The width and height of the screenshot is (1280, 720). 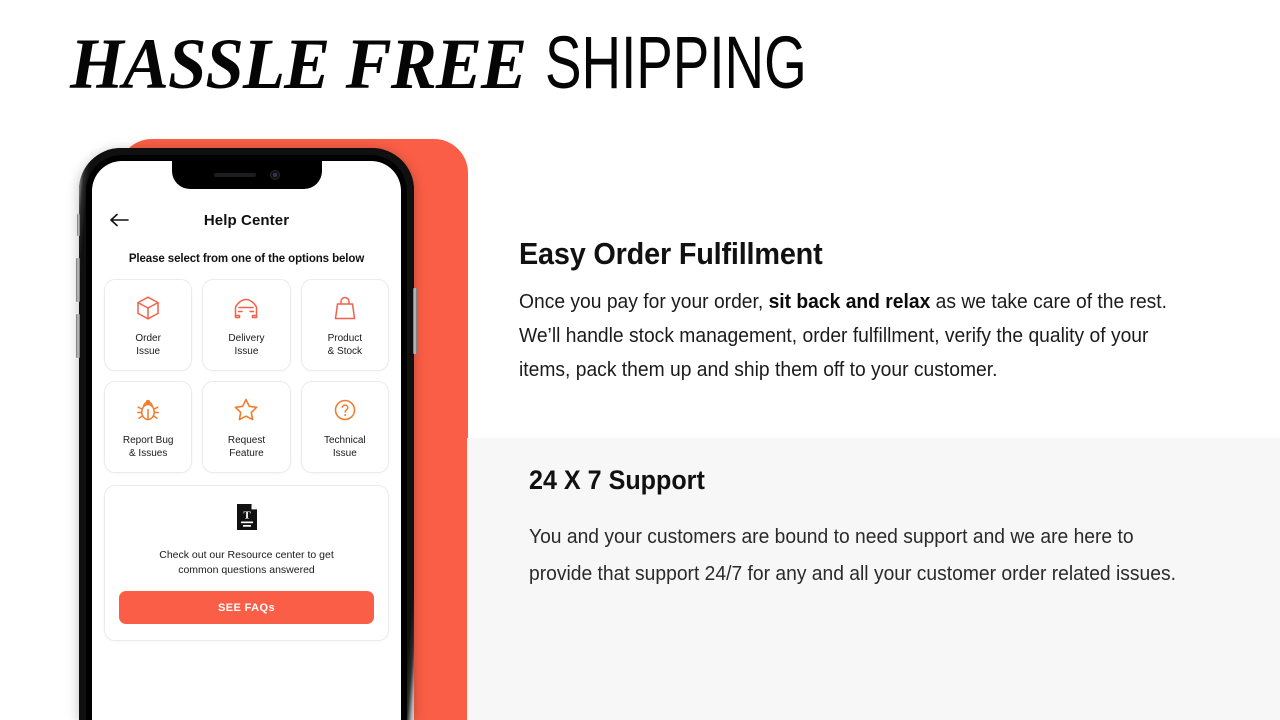 What do you see at coordinates (671, 253) in the screenshot?
I see `fulfillment-heading: Easy Order Fulfillment` at bounding box center [671, 253].